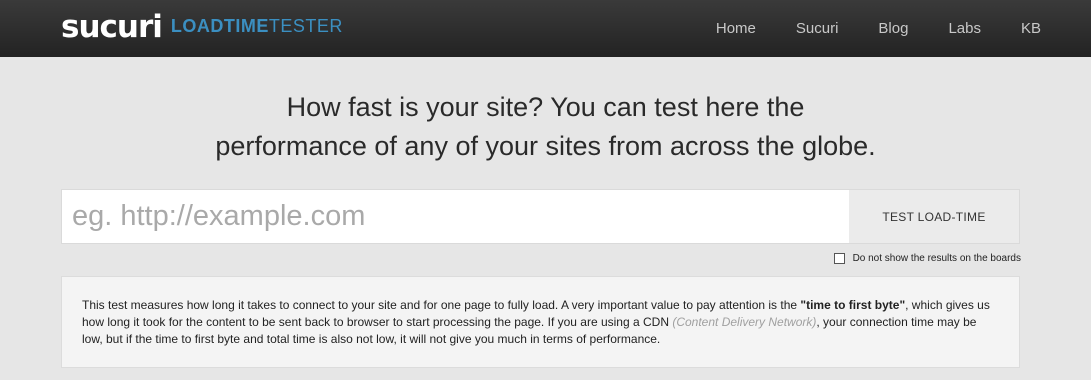 This screenshot has height=380, width=1091. What do you see at coordinates (1031, 28) in the screenshot?
I see `nav-kb: KB` at bounding box center [1031, 28].